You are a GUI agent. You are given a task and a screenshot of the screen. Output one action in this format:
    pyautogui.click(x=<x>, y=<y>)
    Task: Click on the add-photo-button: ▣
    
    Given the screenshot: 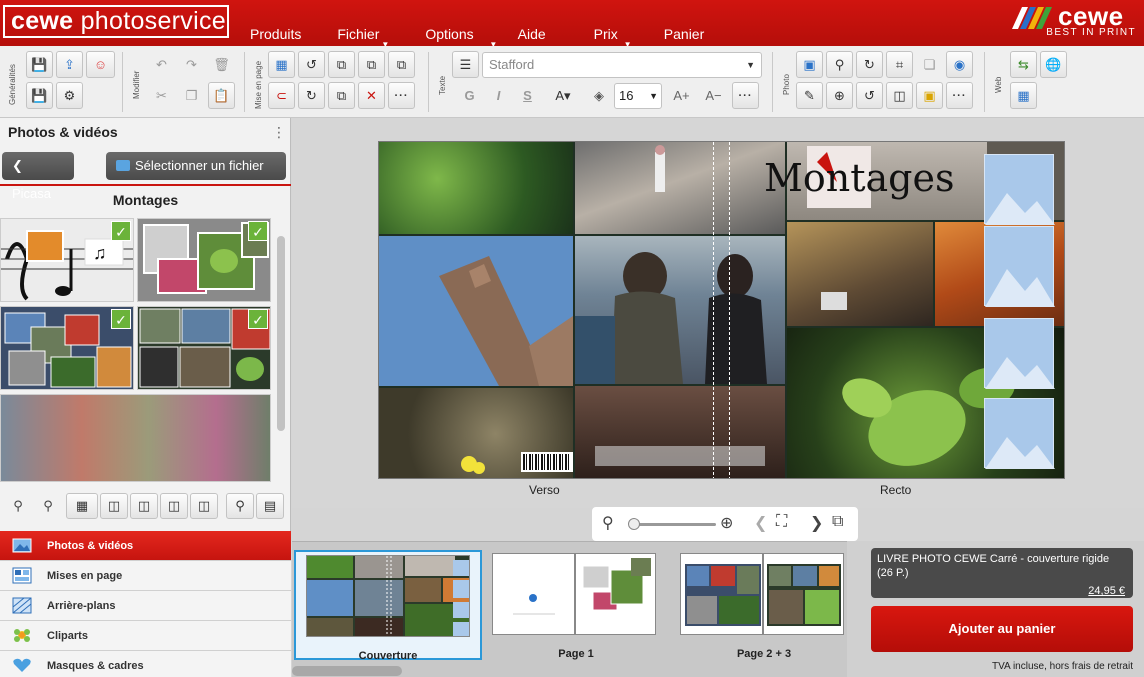 What is the action you would take?
    pyautogui.click(x=809, y=64)
    